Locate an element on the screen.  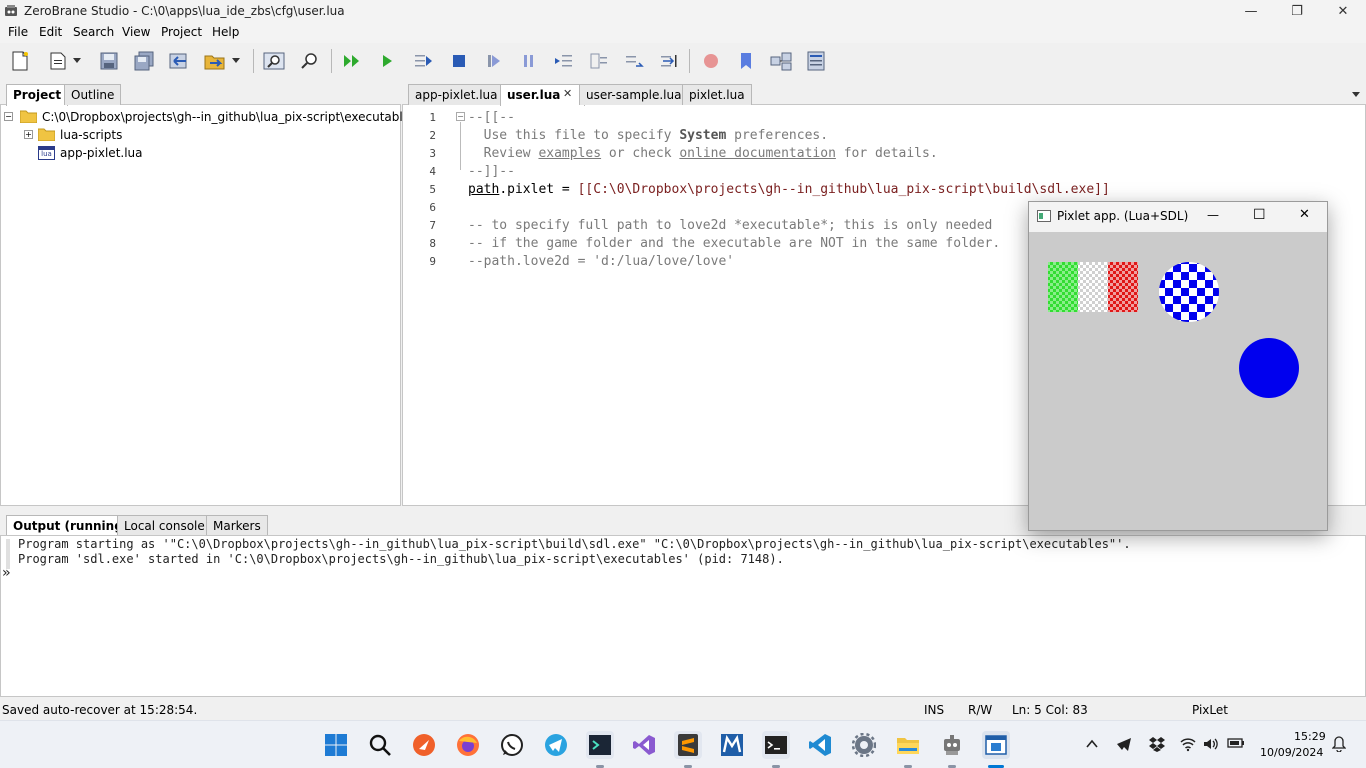
command-prompt-icon is located at coordinates (776, 745).